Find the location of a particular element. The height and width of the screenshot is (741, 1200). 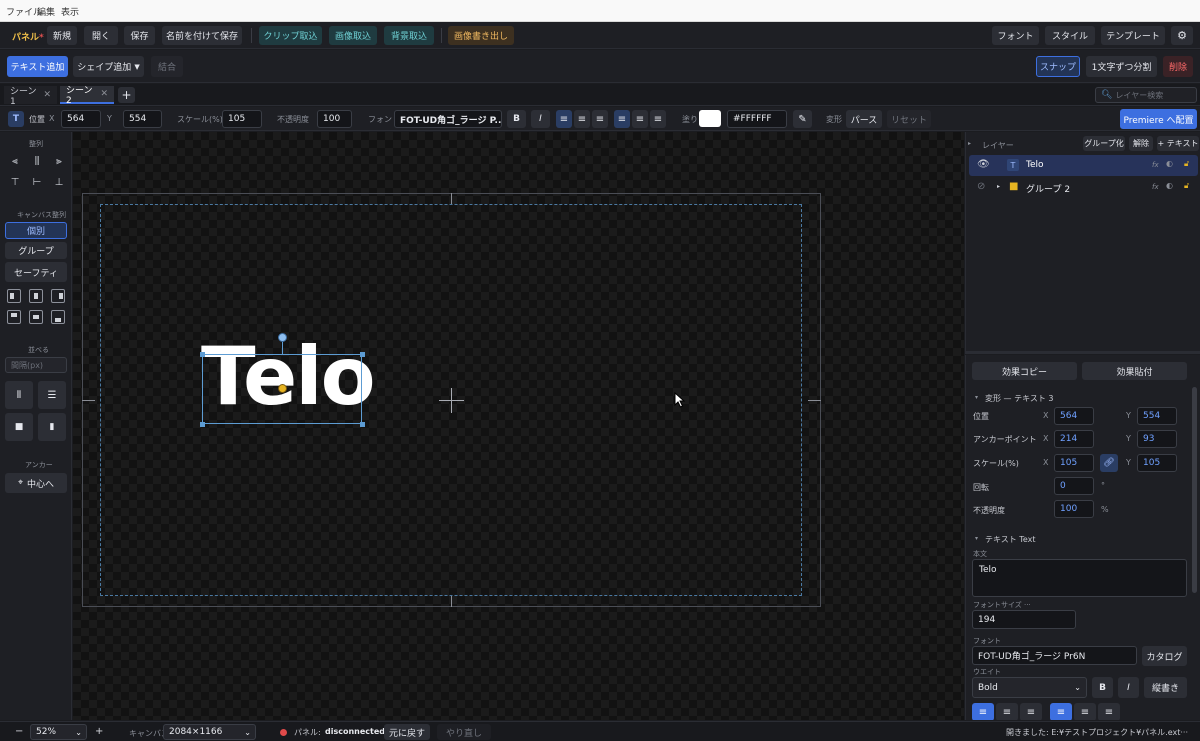

center-anchor-button: ⌖ 中心へ is located at coordinates (36, 483).